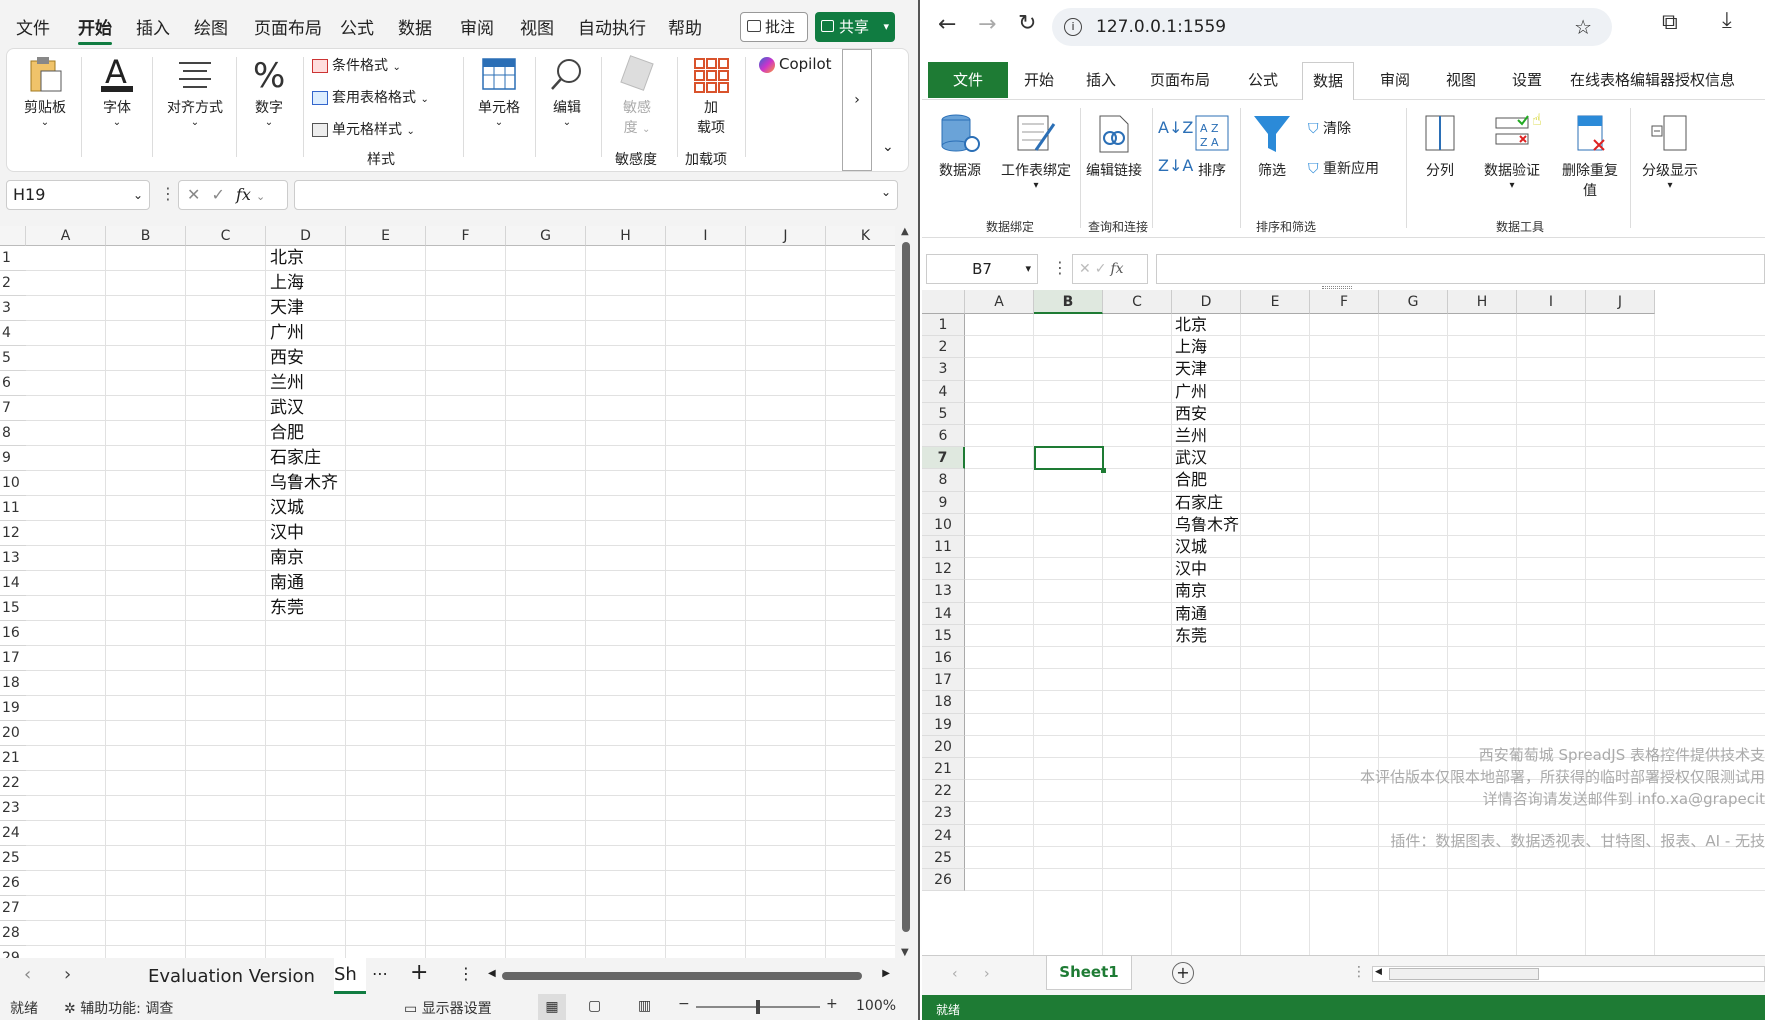 This screenshot has width=1765, height=1020. Describe the element at coordinates (943, 702) in the screenshot. I see `row-header-18: 18` at that location.